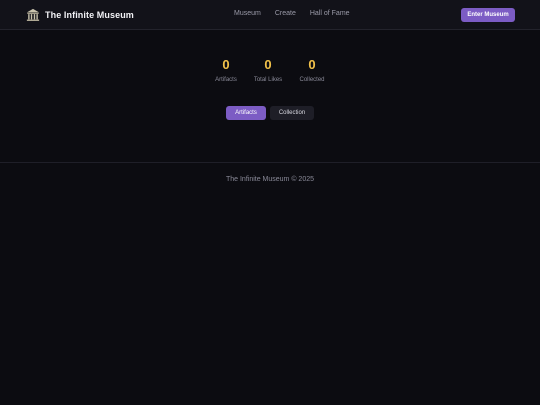  Describe the element at coordinates (89, 15) in the screenshot. I see `brand-name: The Infinite Museum` at that location.